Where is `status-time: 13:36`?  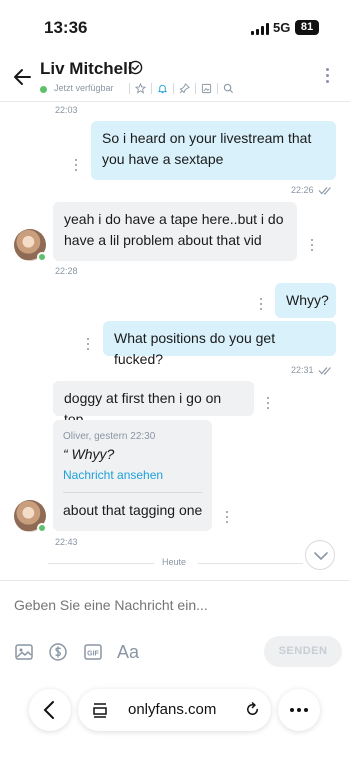 status-time: 13:36 is located at coordinates (66, 27).